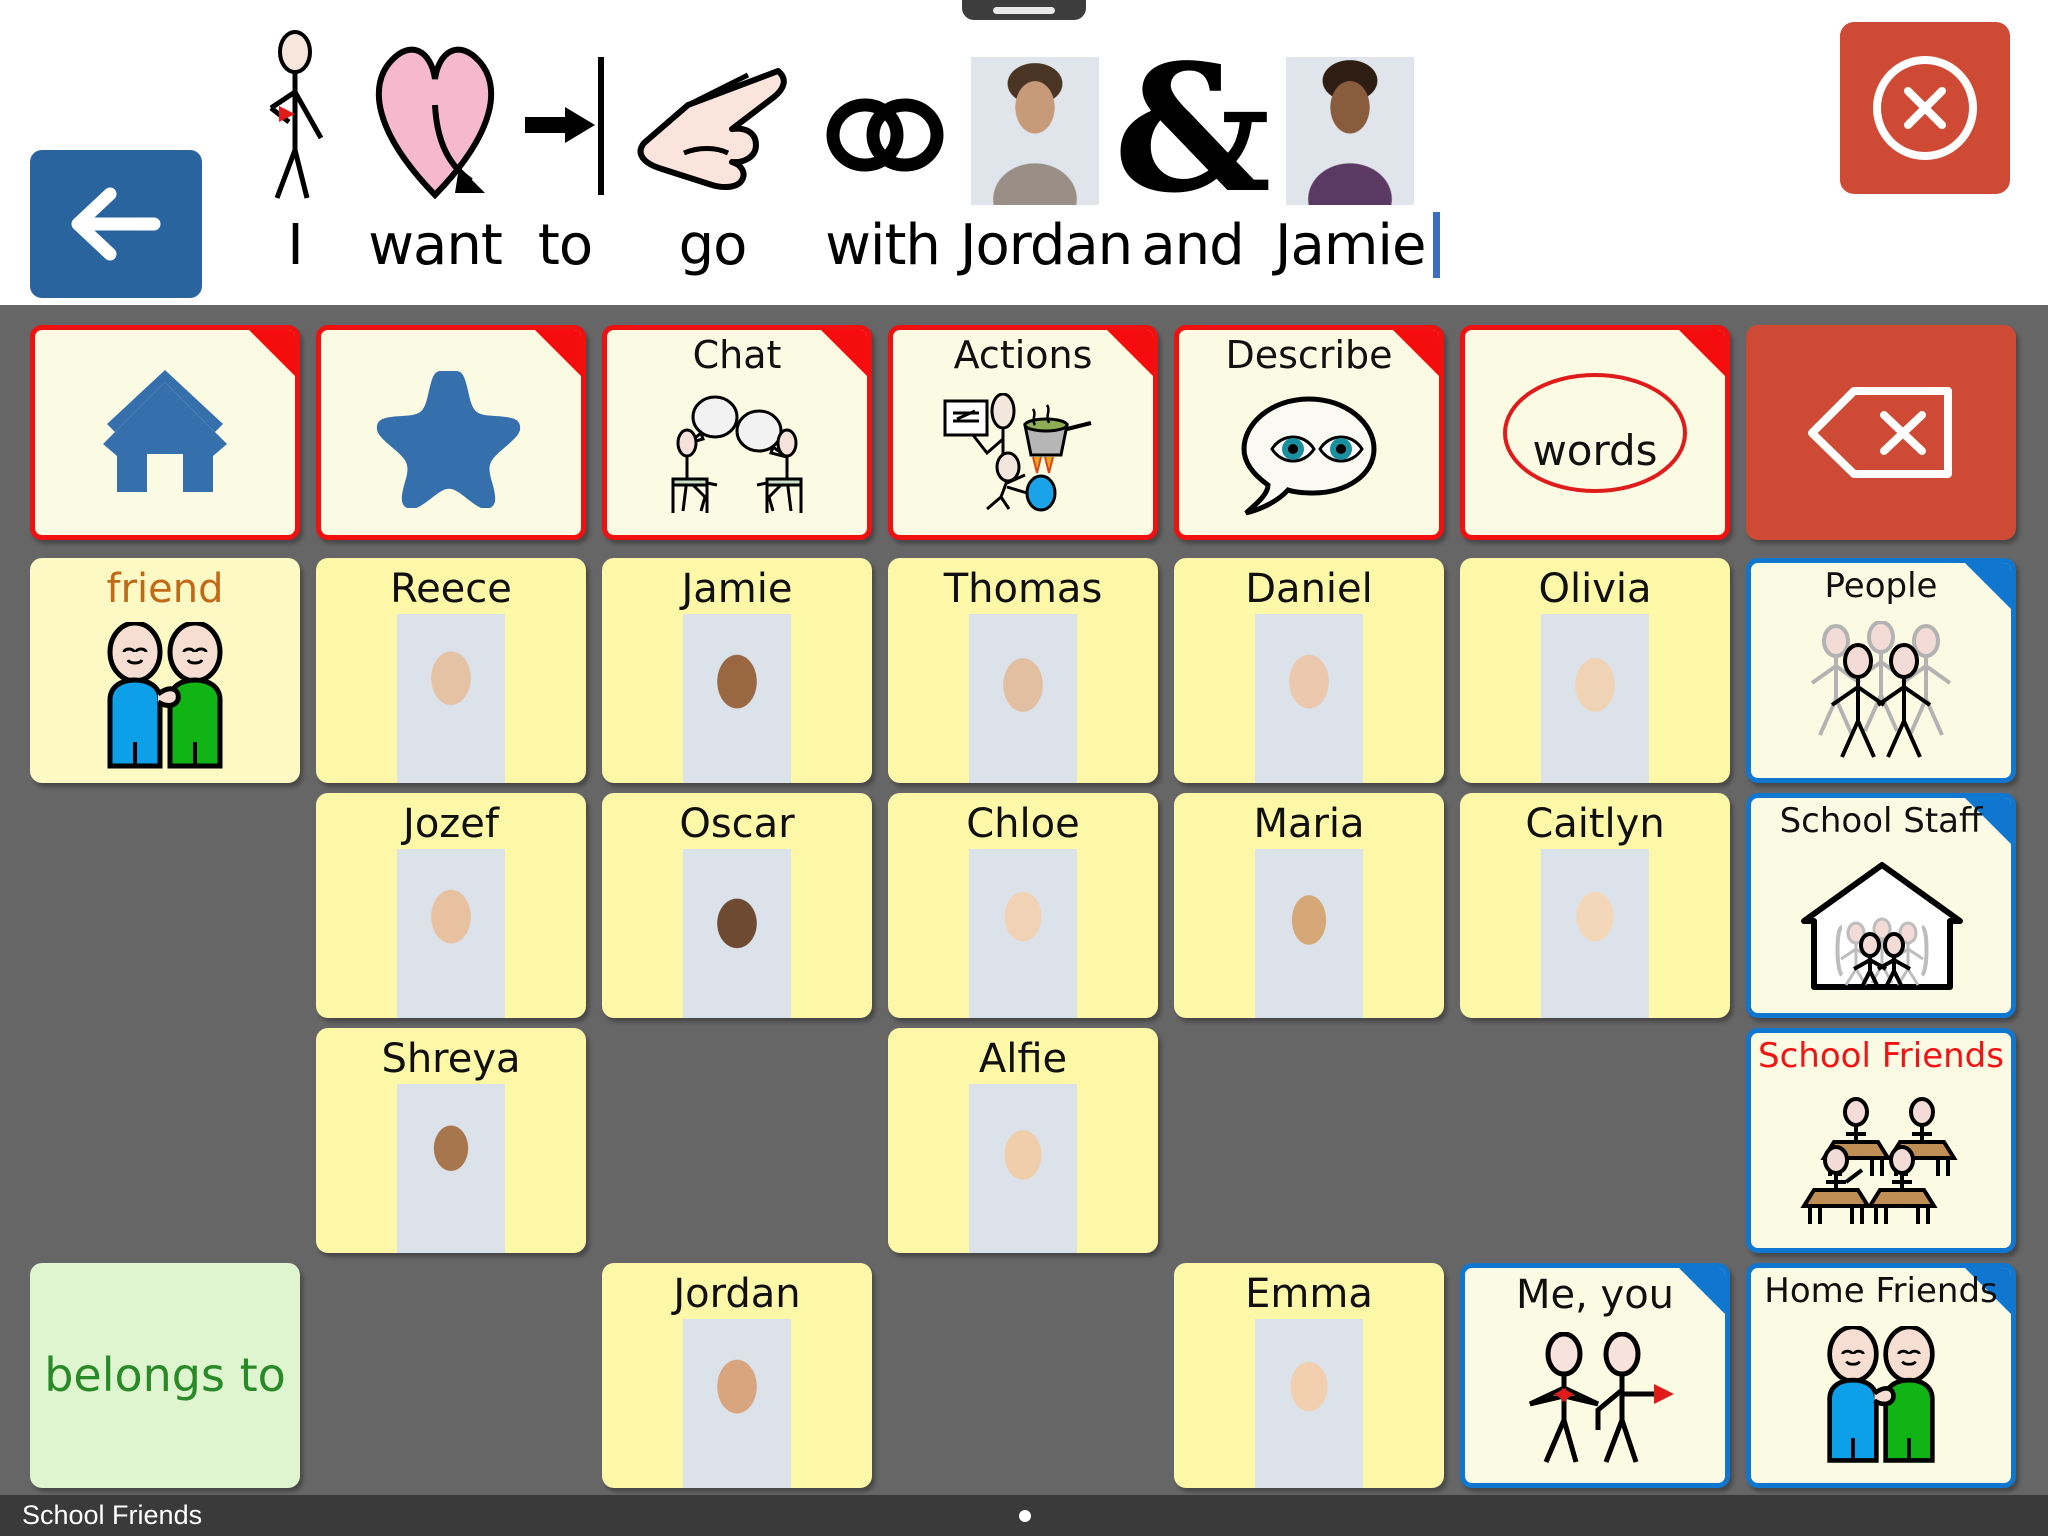 The image size is (2048, 1536). I want to click on cell-person-olivia: Olivia, so click(1595, 670).